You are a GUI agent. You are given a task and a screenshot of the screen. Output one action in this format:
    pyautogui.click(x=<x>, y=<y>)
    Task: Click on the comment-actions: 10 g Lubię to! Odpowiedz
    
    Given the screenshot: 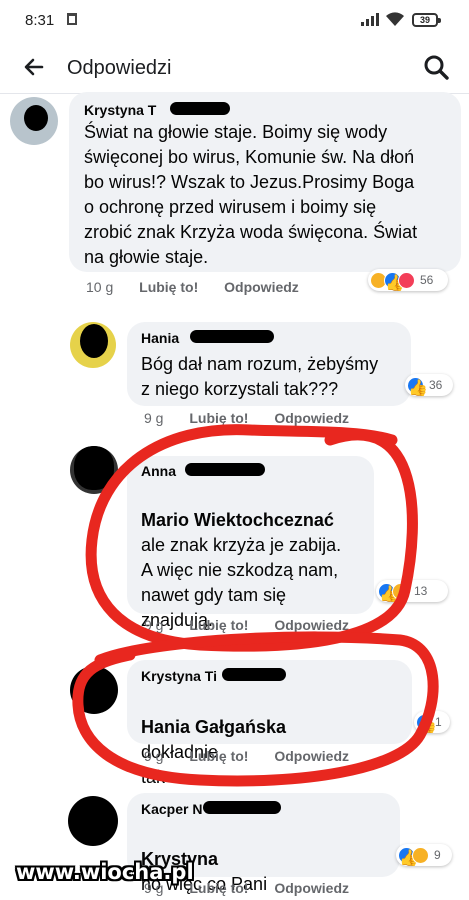 What is the action you would take?
    pyautogui.click(x=192, y=287)
    